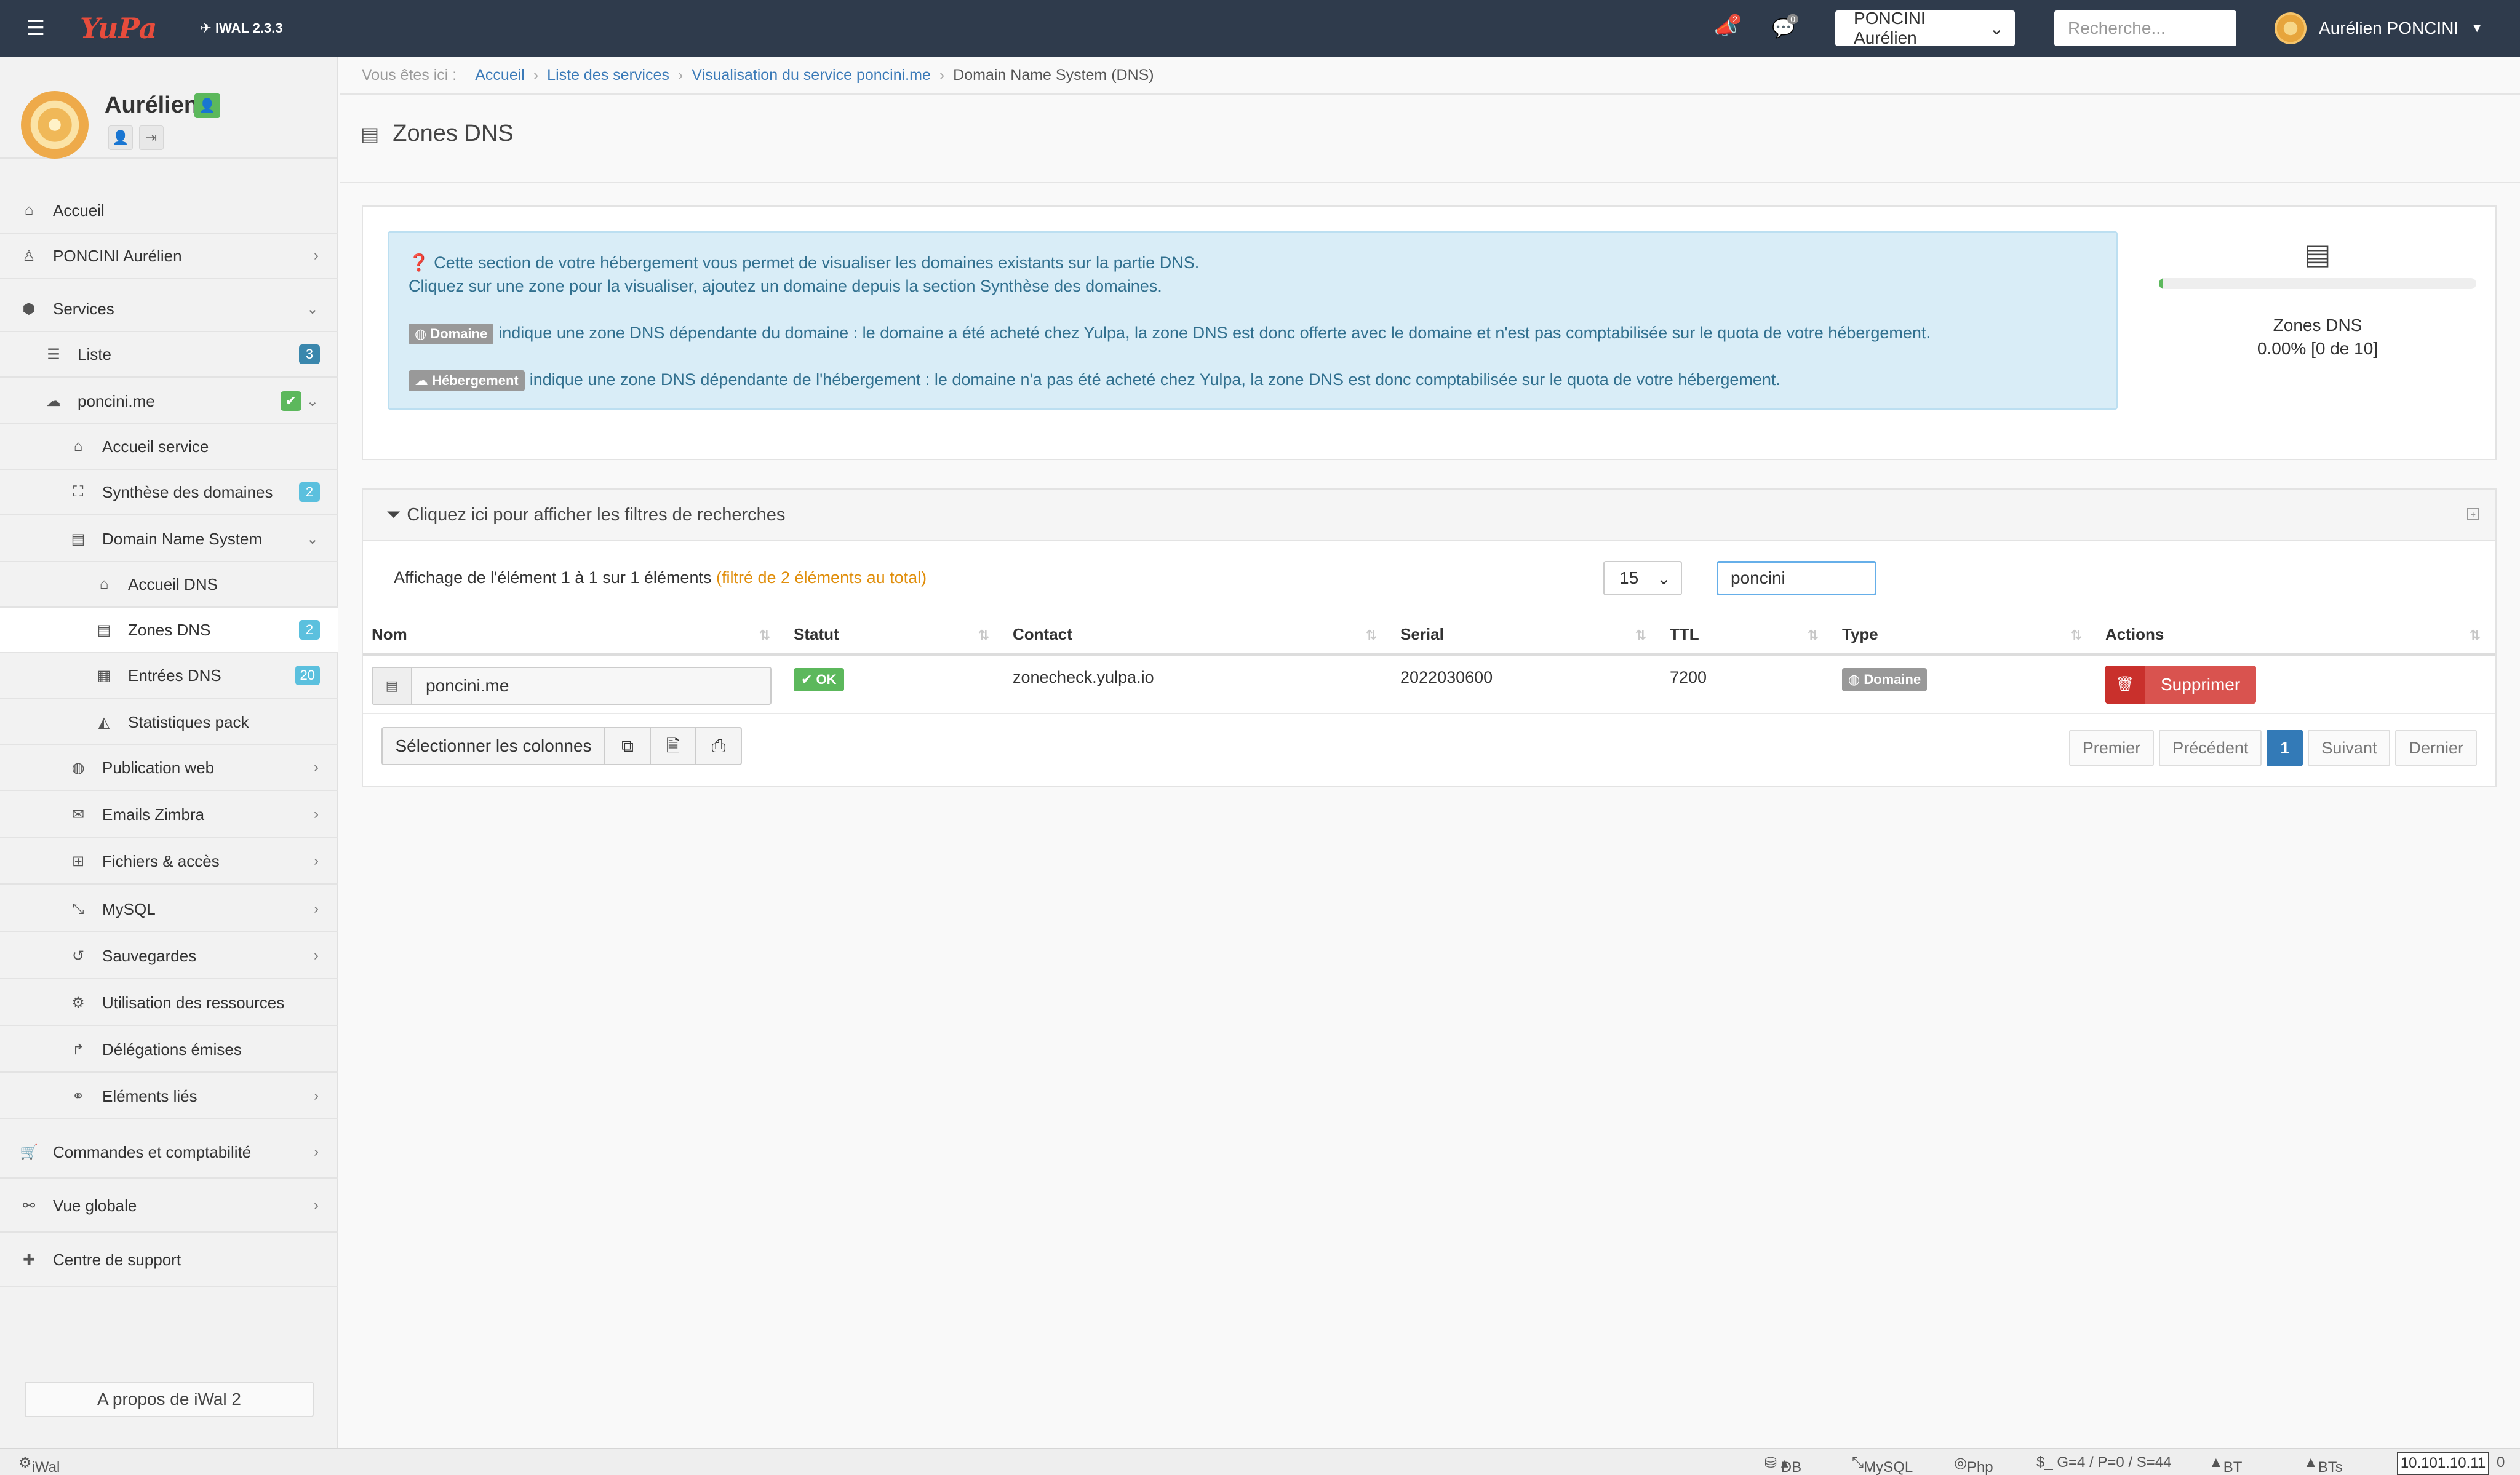 The image size is (2520, 1475). Describe the element at coordinates (2285, 748) in the screenshot. I see `pagination-current: 1` at that location.